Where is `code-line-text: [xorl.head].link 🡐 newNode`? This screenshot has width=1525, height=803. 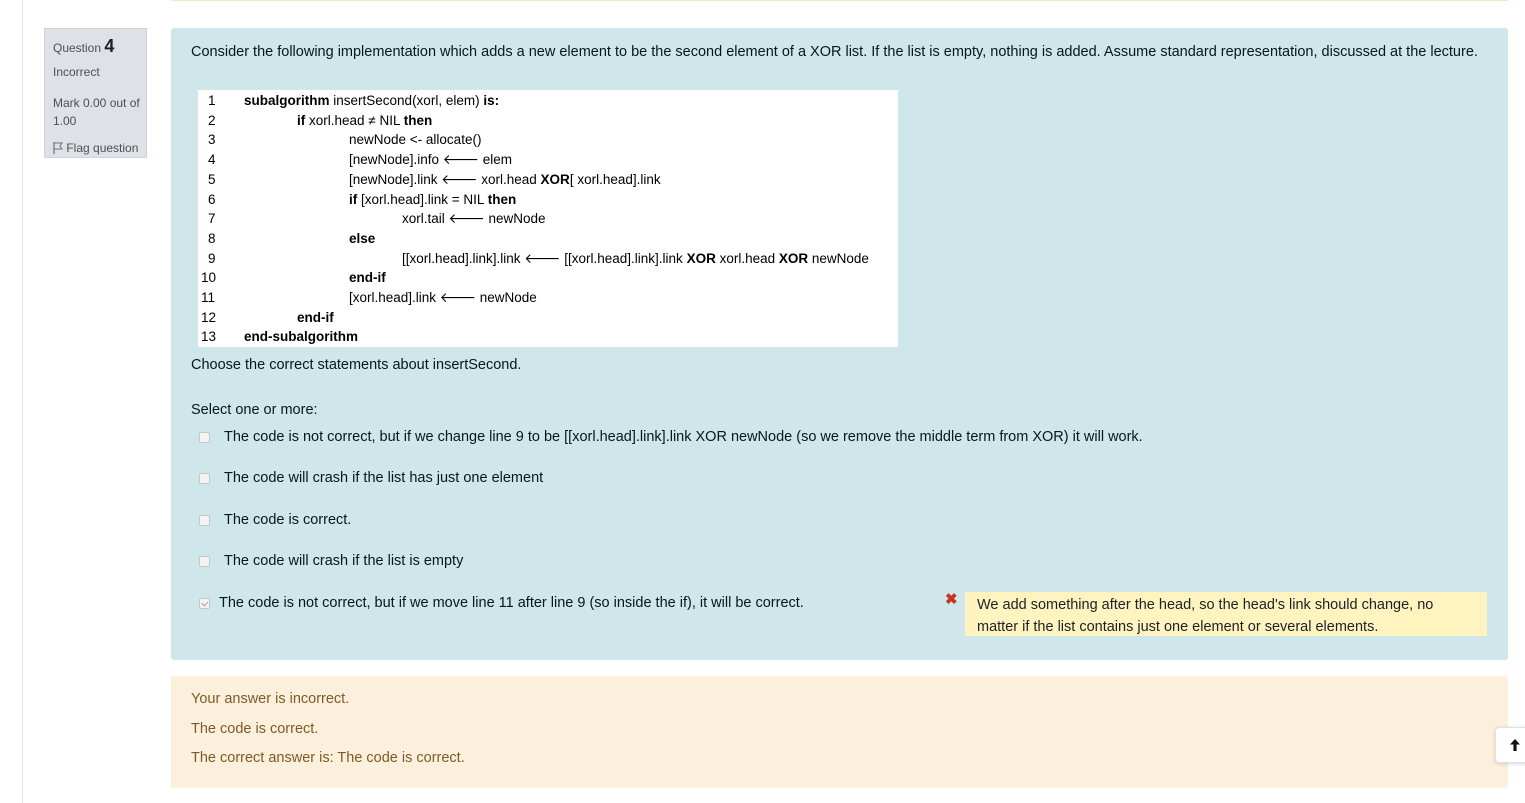 code-line-text: [xorl.head].link 🡐 newNode is located at coordinates (443, 297).